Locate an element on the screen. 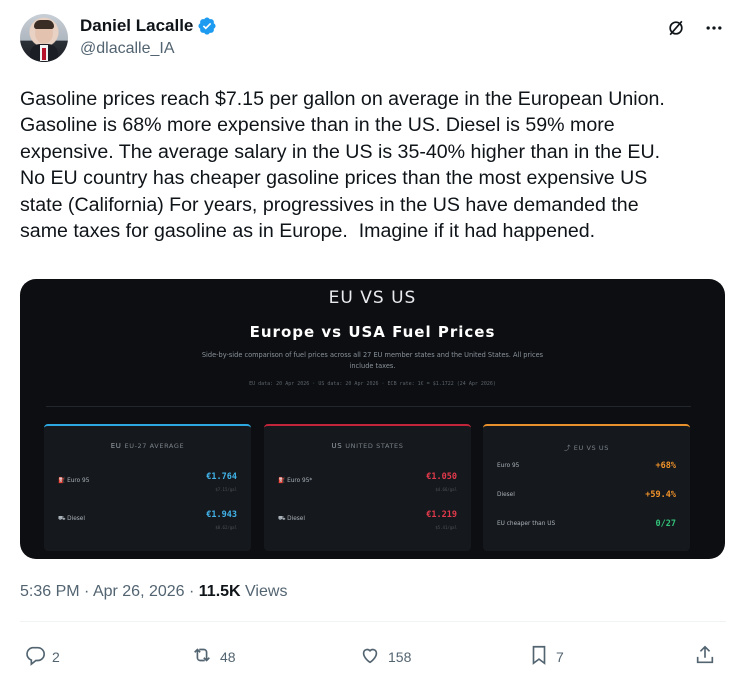 The height and width of the screenshot is (686, 746). row-value: €1.943 is located at coordinates (221, 515).